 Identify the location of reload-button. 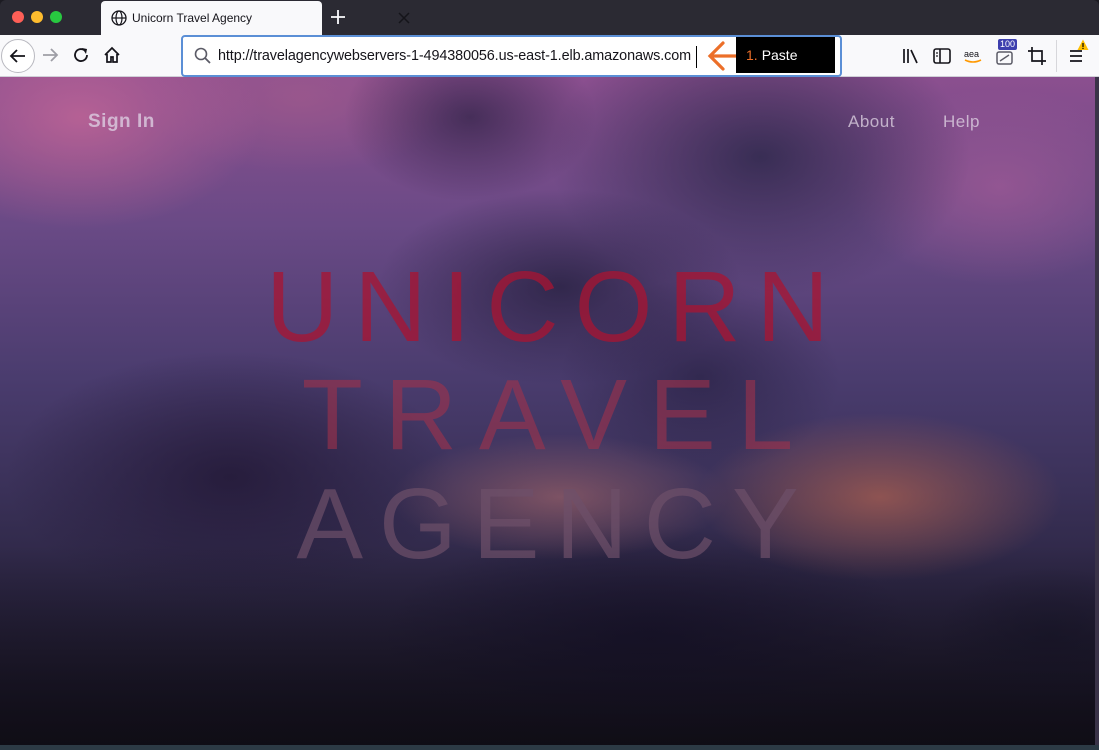
(81, 55).